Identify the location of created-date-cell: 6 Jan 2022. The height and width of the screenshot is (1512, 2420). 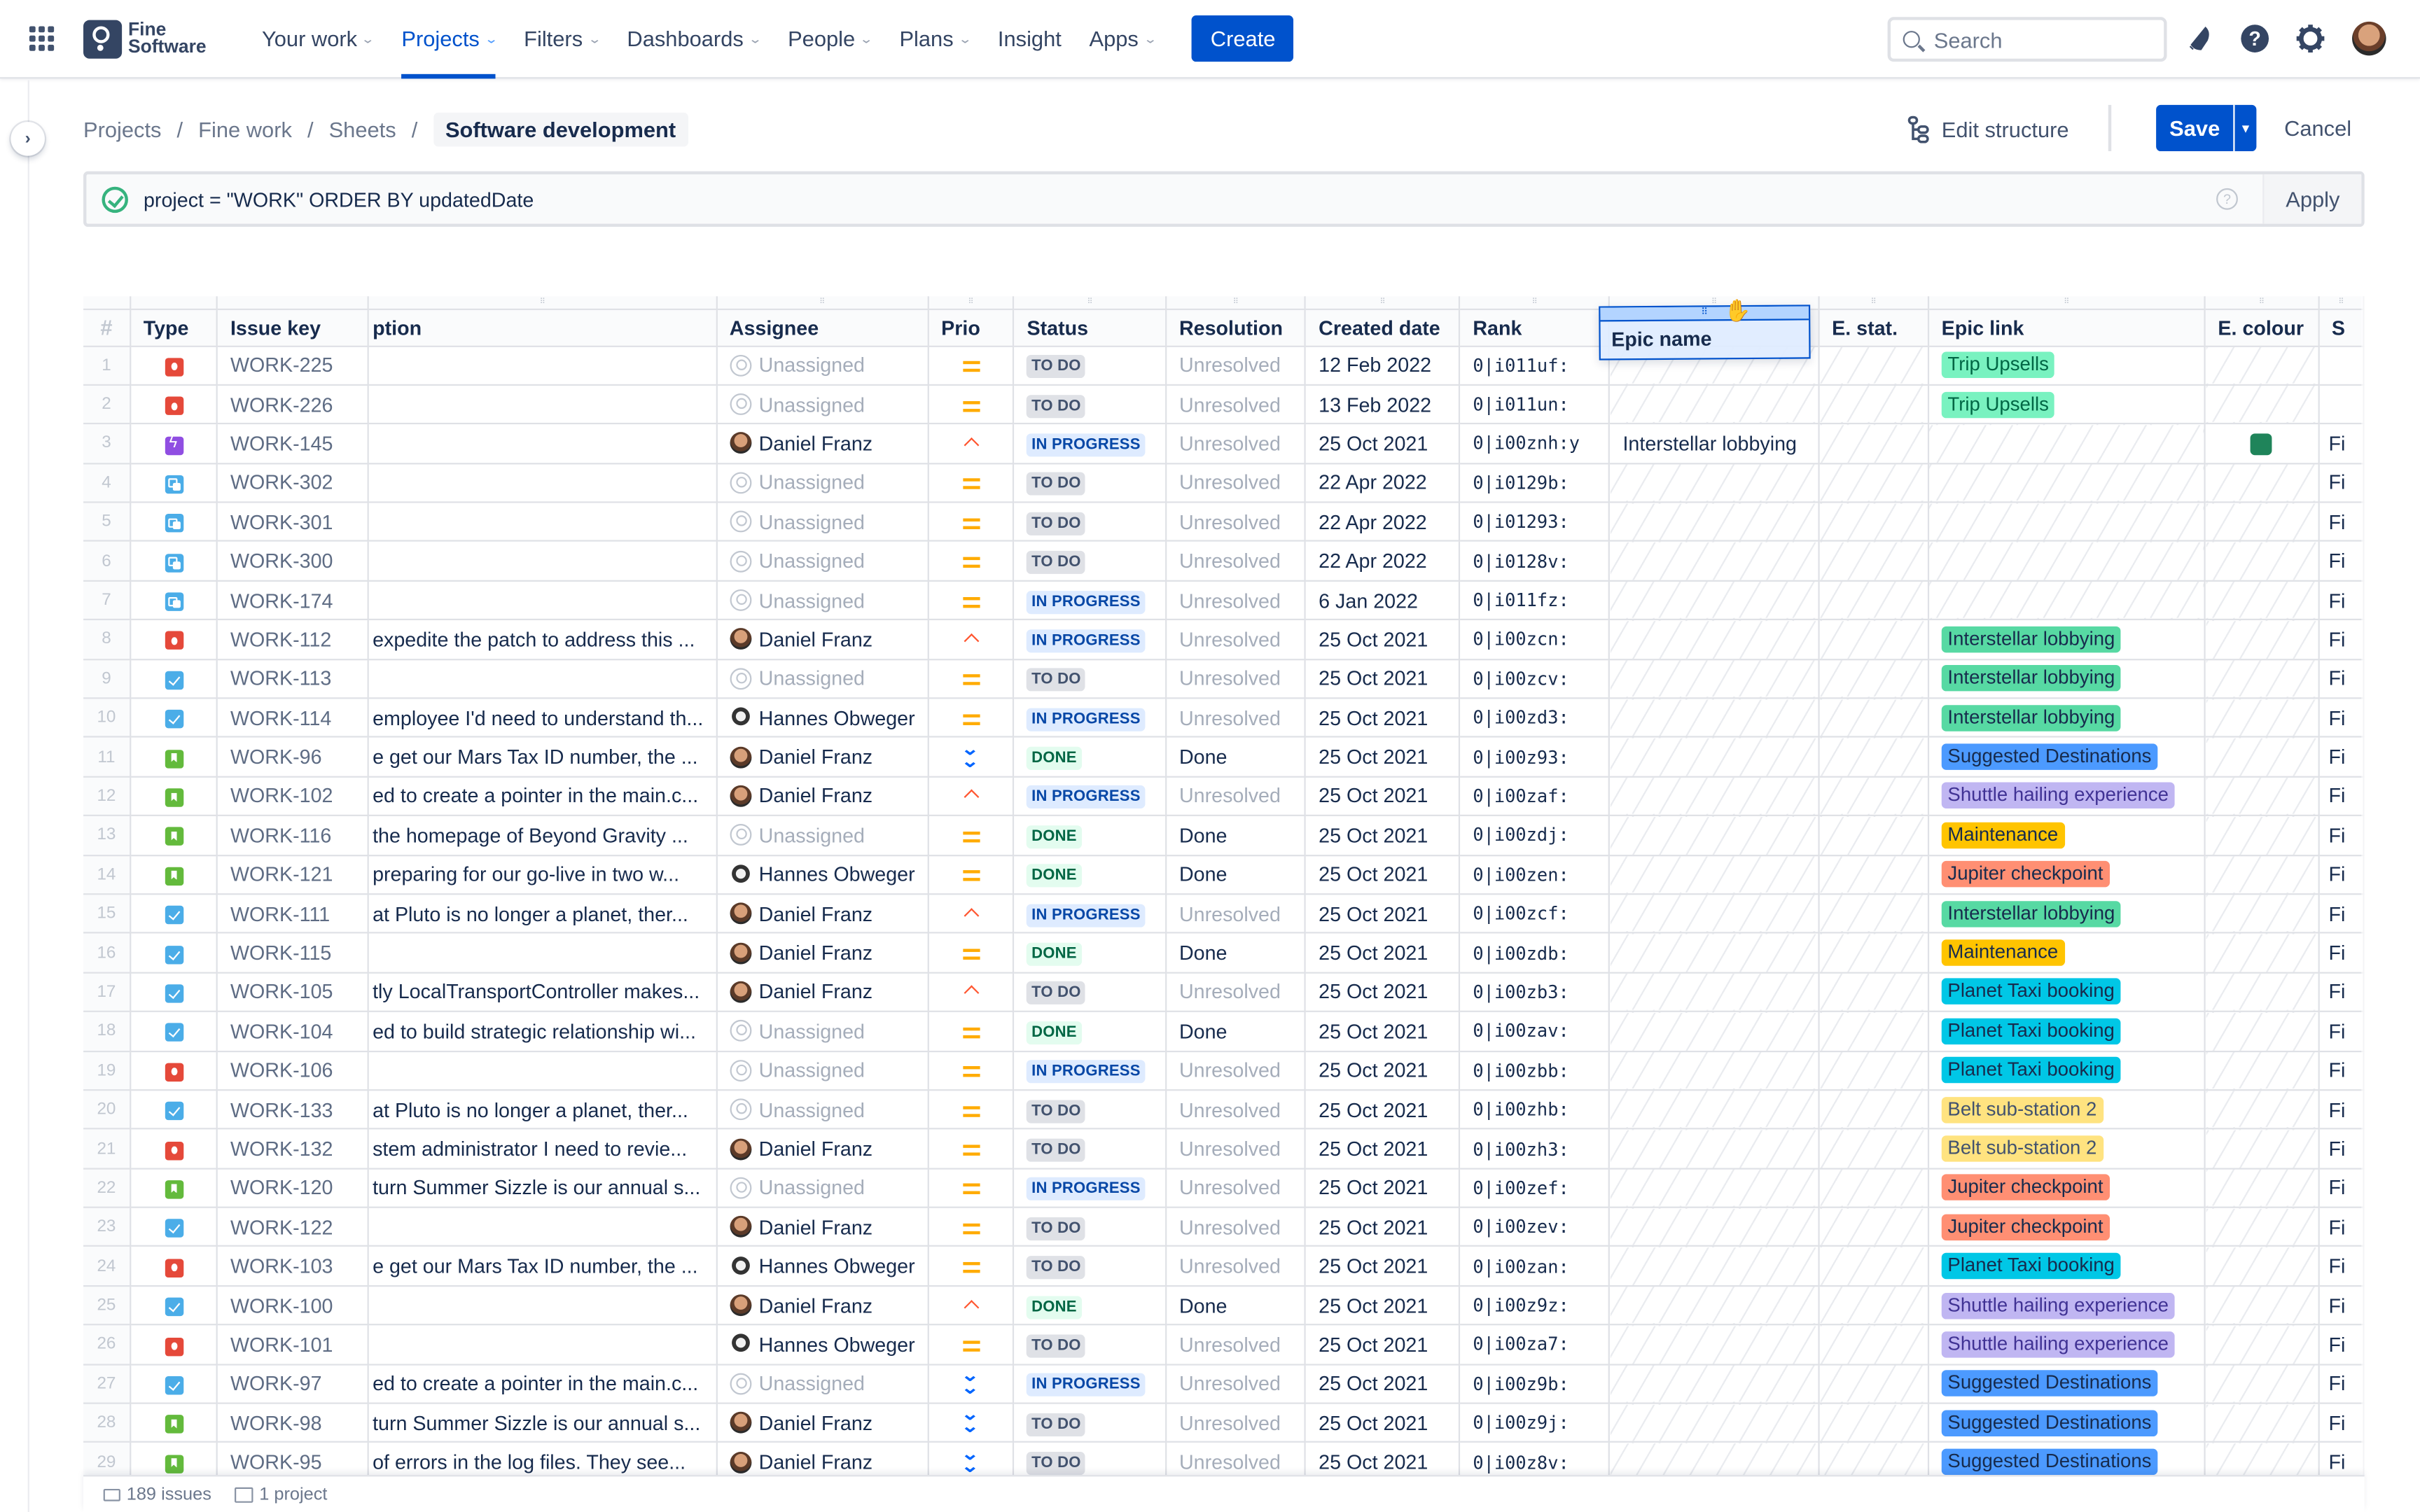
(1383, 600).